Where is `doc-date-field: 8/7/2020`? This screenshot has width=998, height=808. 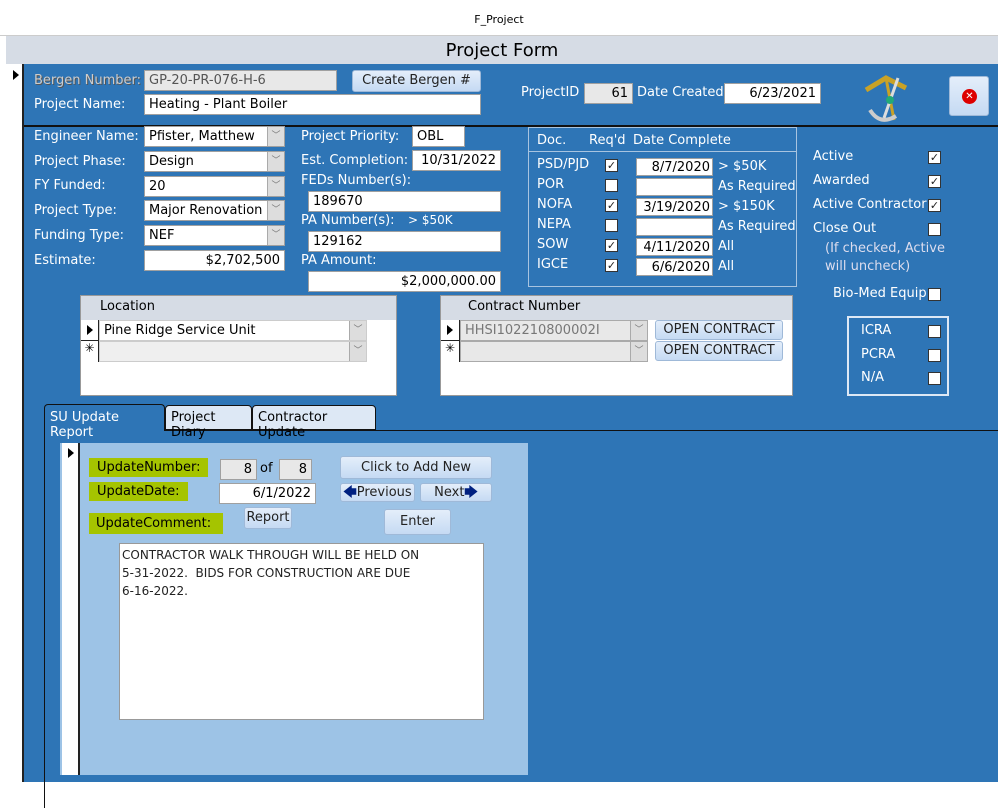
doc-date-field: 8/7/2020 is located at coordinates (674, 167).